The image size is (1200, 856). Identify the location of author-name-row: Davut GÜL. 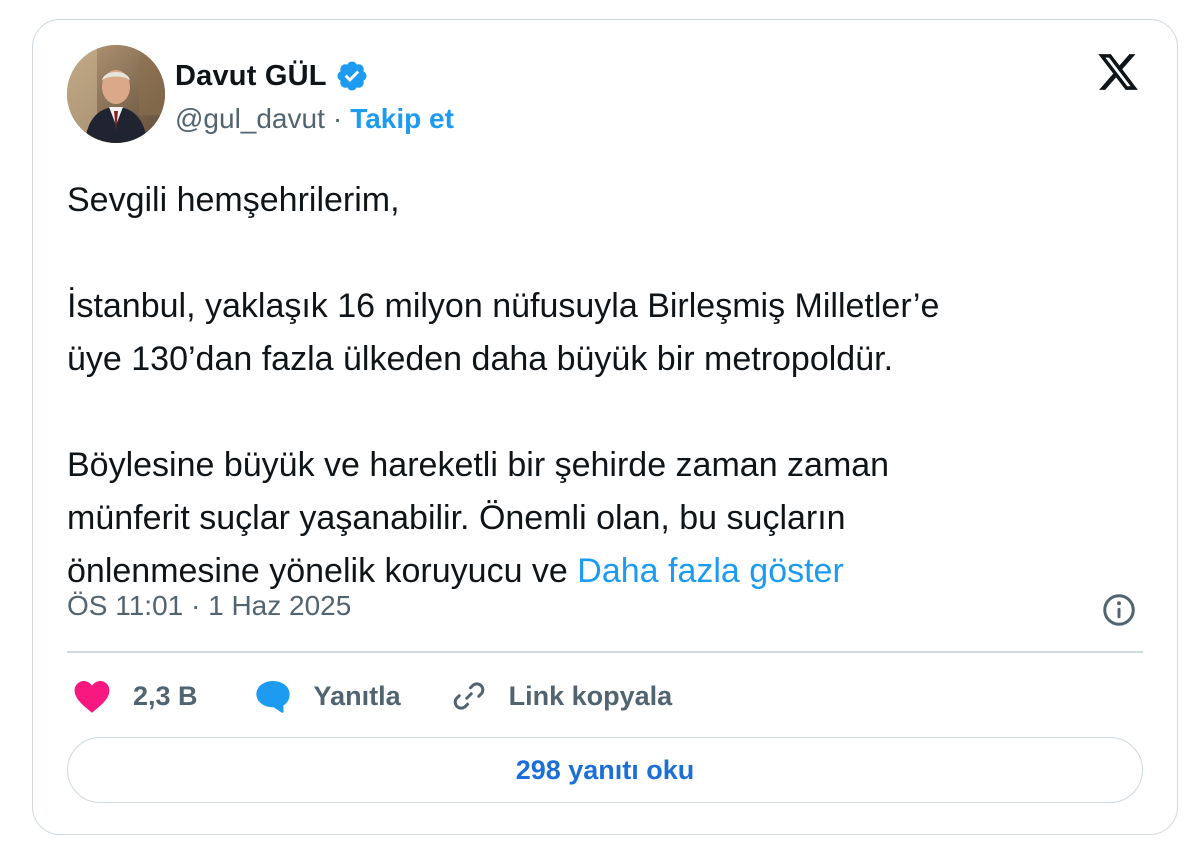
(272, 76).